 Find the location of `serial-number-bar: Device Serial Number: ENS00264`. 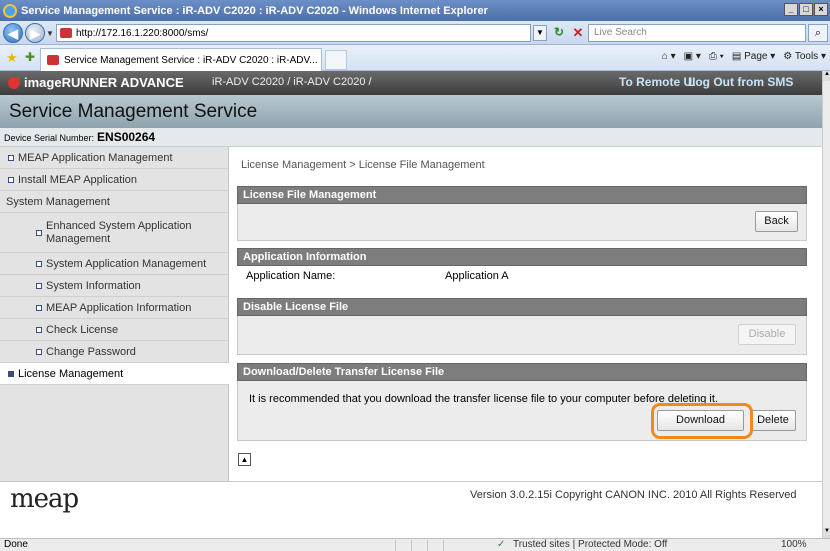

serial-number-bar: Device Serial Number: ENS00264 is located at coordinates (411, 137).